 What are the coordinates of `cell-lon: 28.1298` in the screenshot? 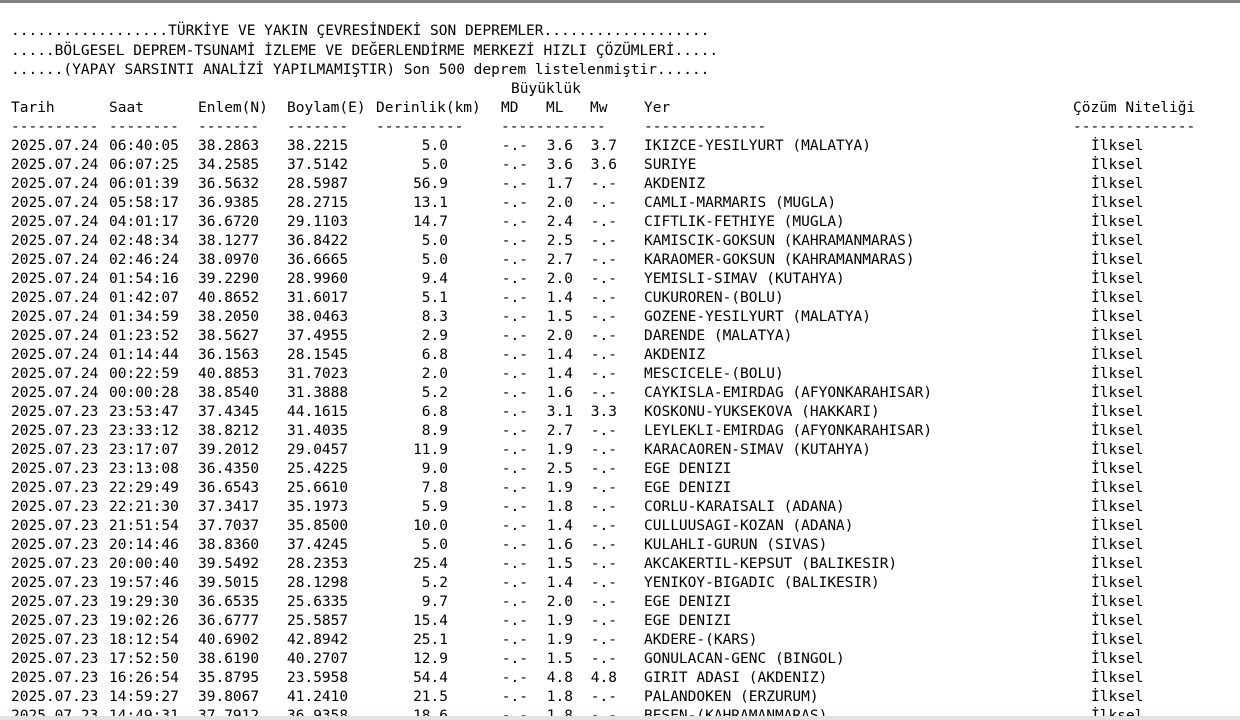 It's located at (318, 583).